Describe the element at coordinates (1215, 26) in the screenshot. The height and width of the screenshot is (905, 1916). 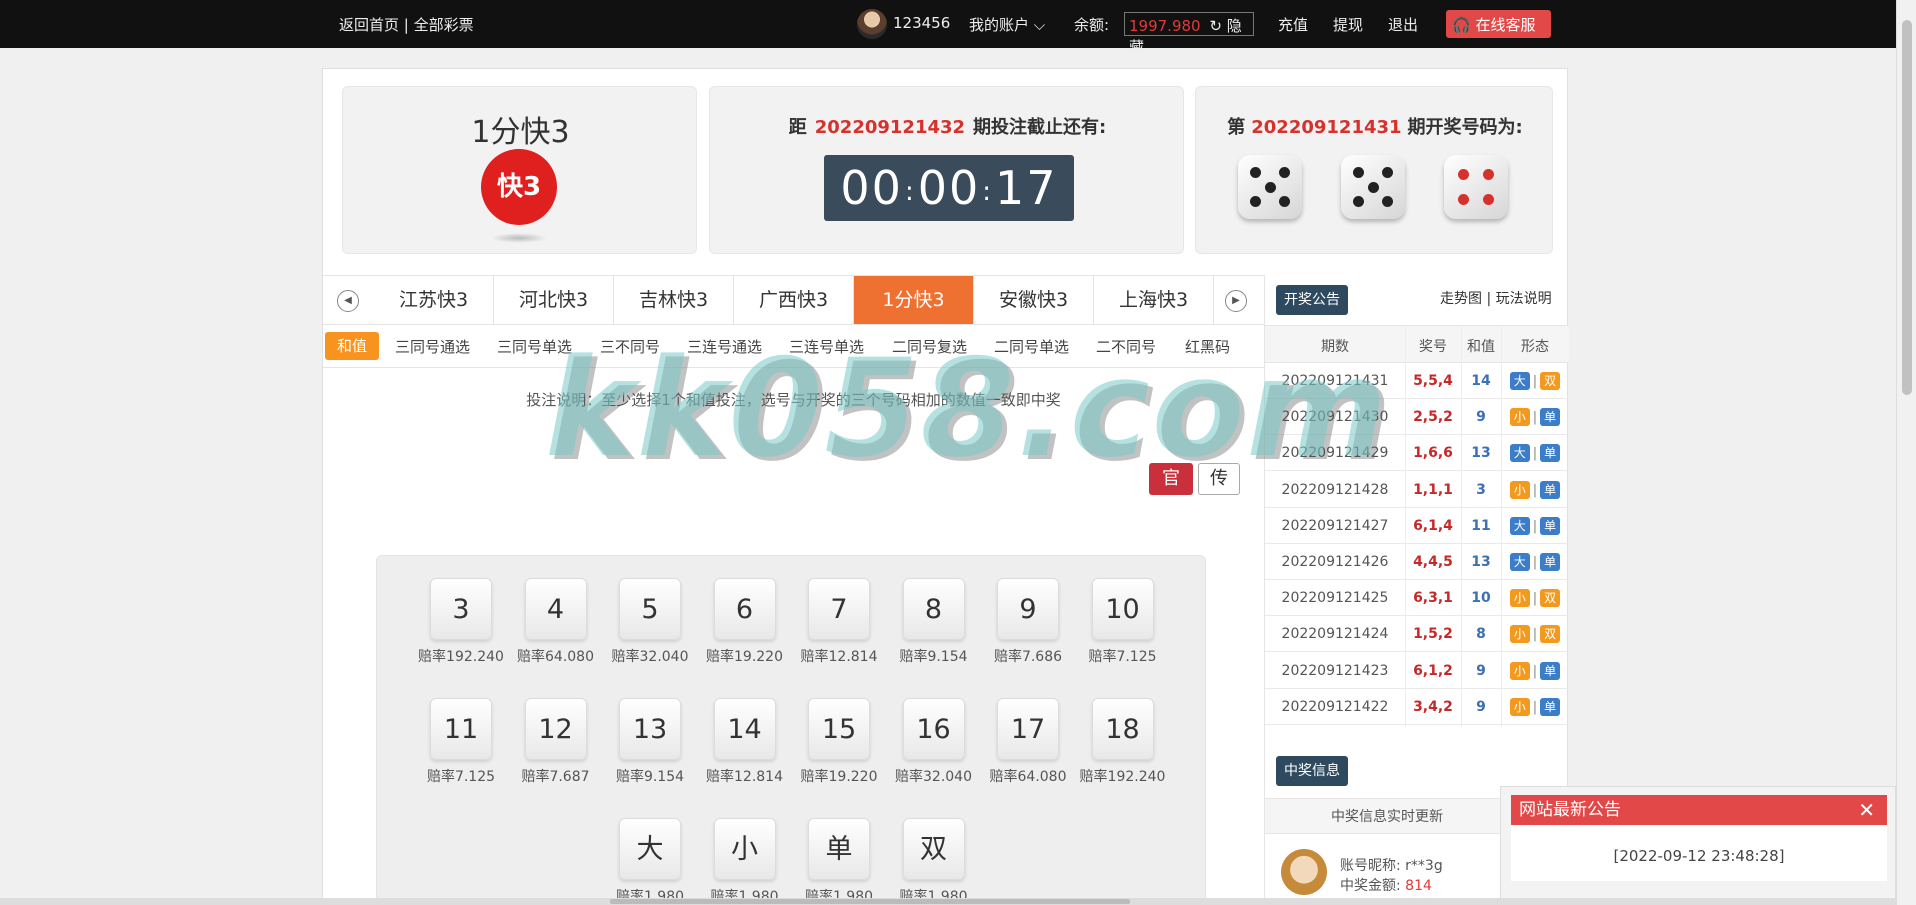
I see `refresh-icon: ↻` at that location.